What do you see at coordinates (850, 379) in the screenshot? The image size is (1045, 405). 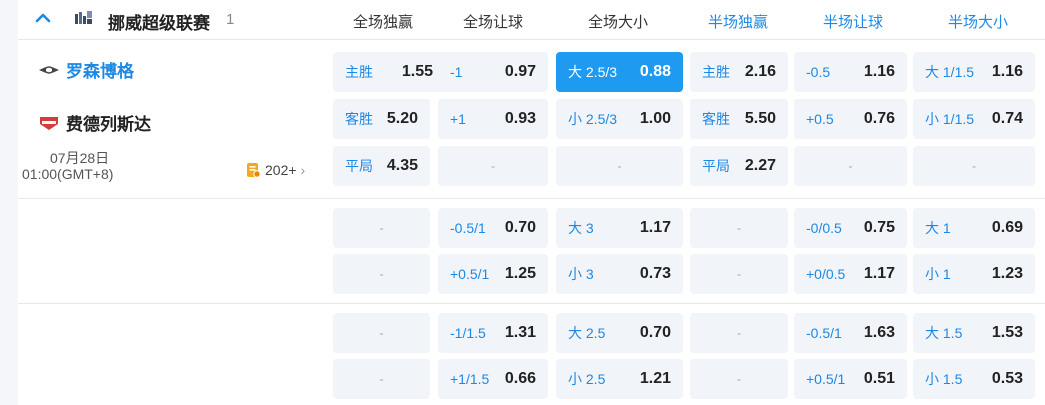 I see `odds-half-handicap-away: +0.5/1 0.51` at bounding box center [850, 379].